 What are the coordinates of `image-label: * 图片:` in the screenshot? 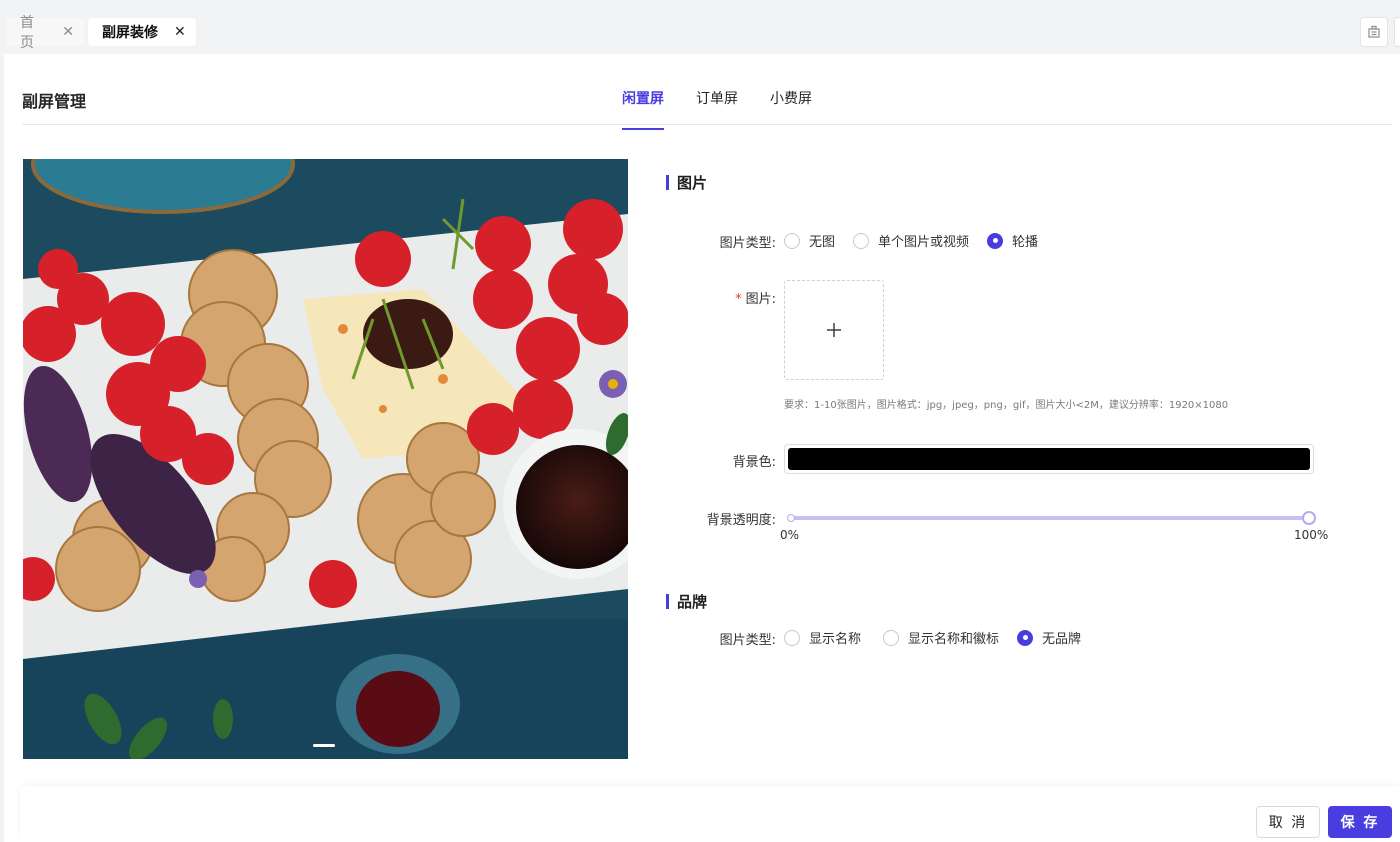 It's located at (716, 297).